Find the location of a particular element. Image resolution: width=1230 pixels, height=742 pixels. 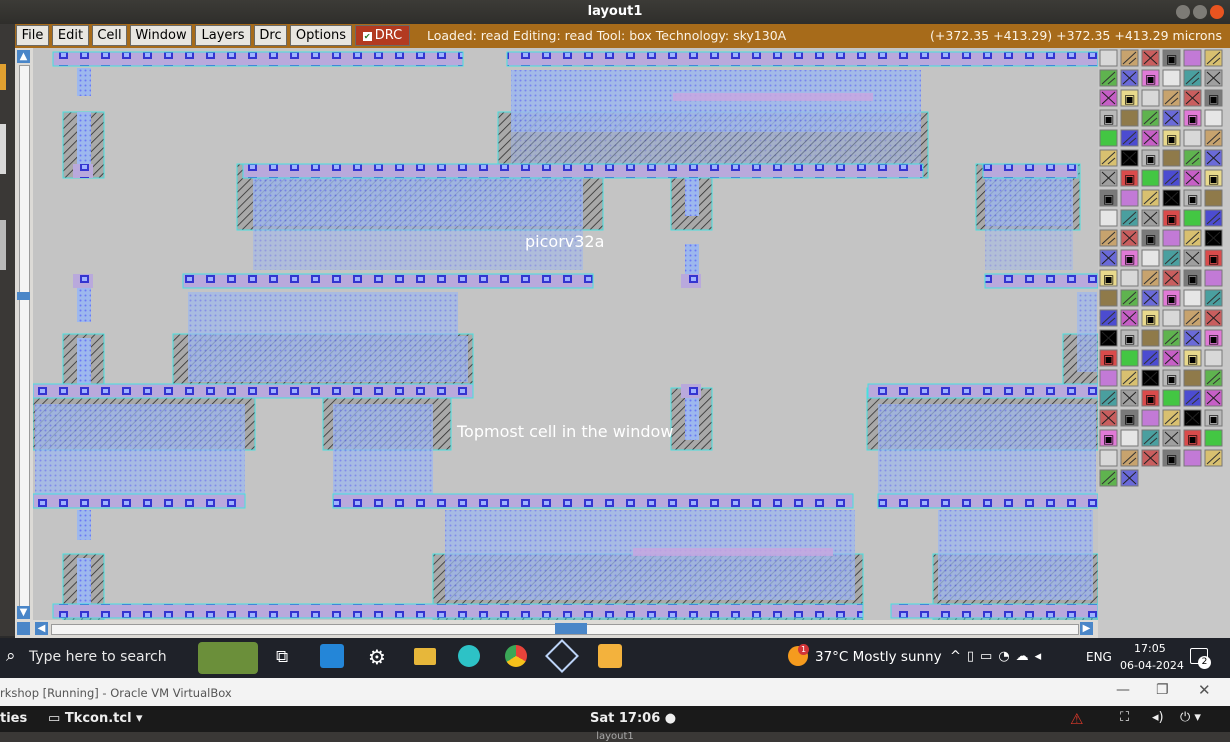

scroll-up-arrow-icon: ▲ is located at coordinates (23, 56).